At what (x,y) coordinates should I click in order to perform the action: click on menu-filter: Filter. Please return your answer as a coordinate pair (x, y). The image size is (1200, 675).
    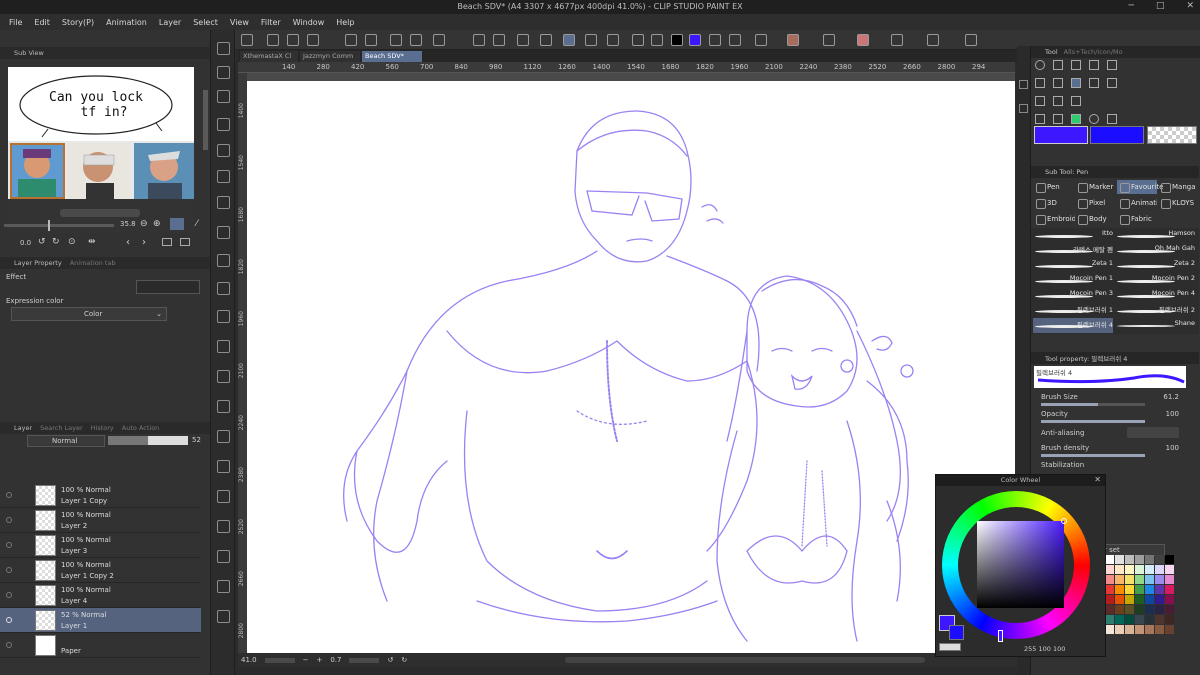
    Looking at the image, I should click on (271, 22).